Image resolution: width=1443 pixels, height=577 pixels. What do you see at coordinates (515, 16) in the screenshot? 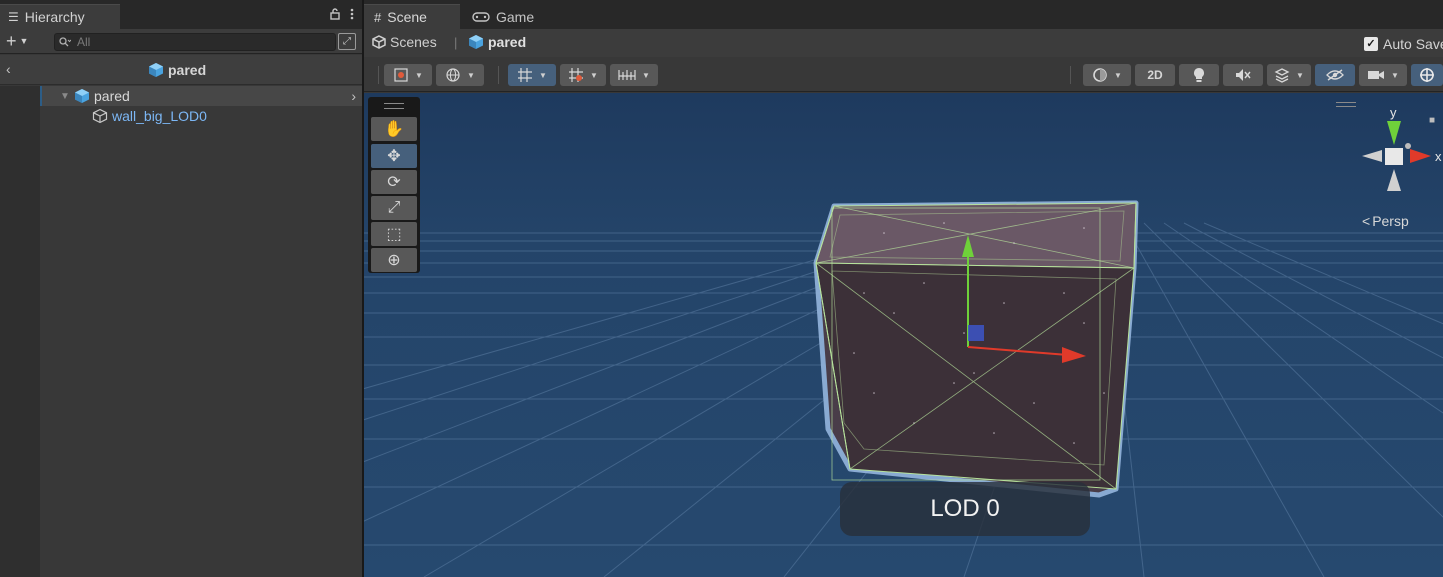
I see `tab-game-label: Game` at bounding box center [515, 16].